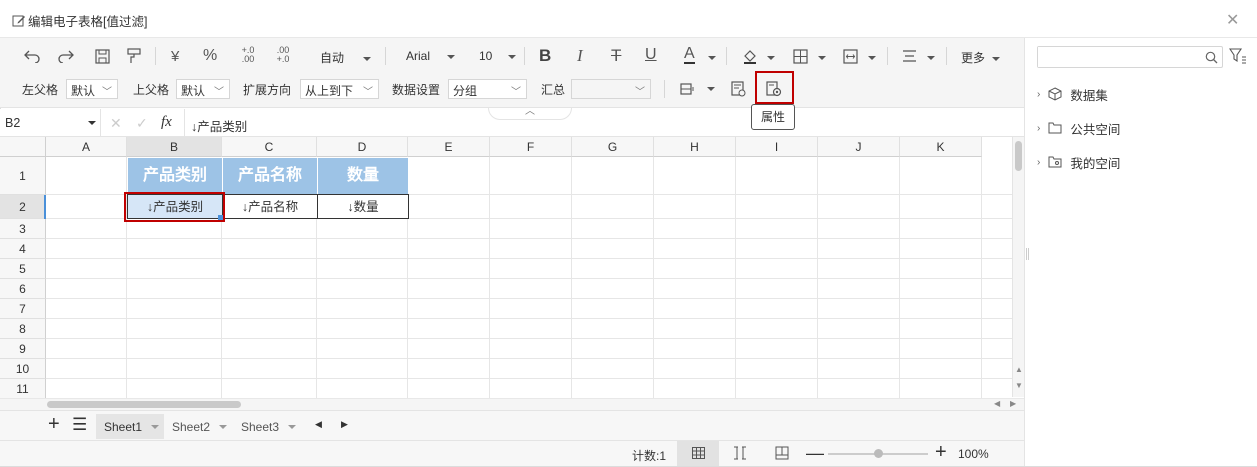  What do you see at coordinates (203, 89) in the screenshot?
I see `top-parent-select: 默认 ﹀` at bounding box center [203, 89].